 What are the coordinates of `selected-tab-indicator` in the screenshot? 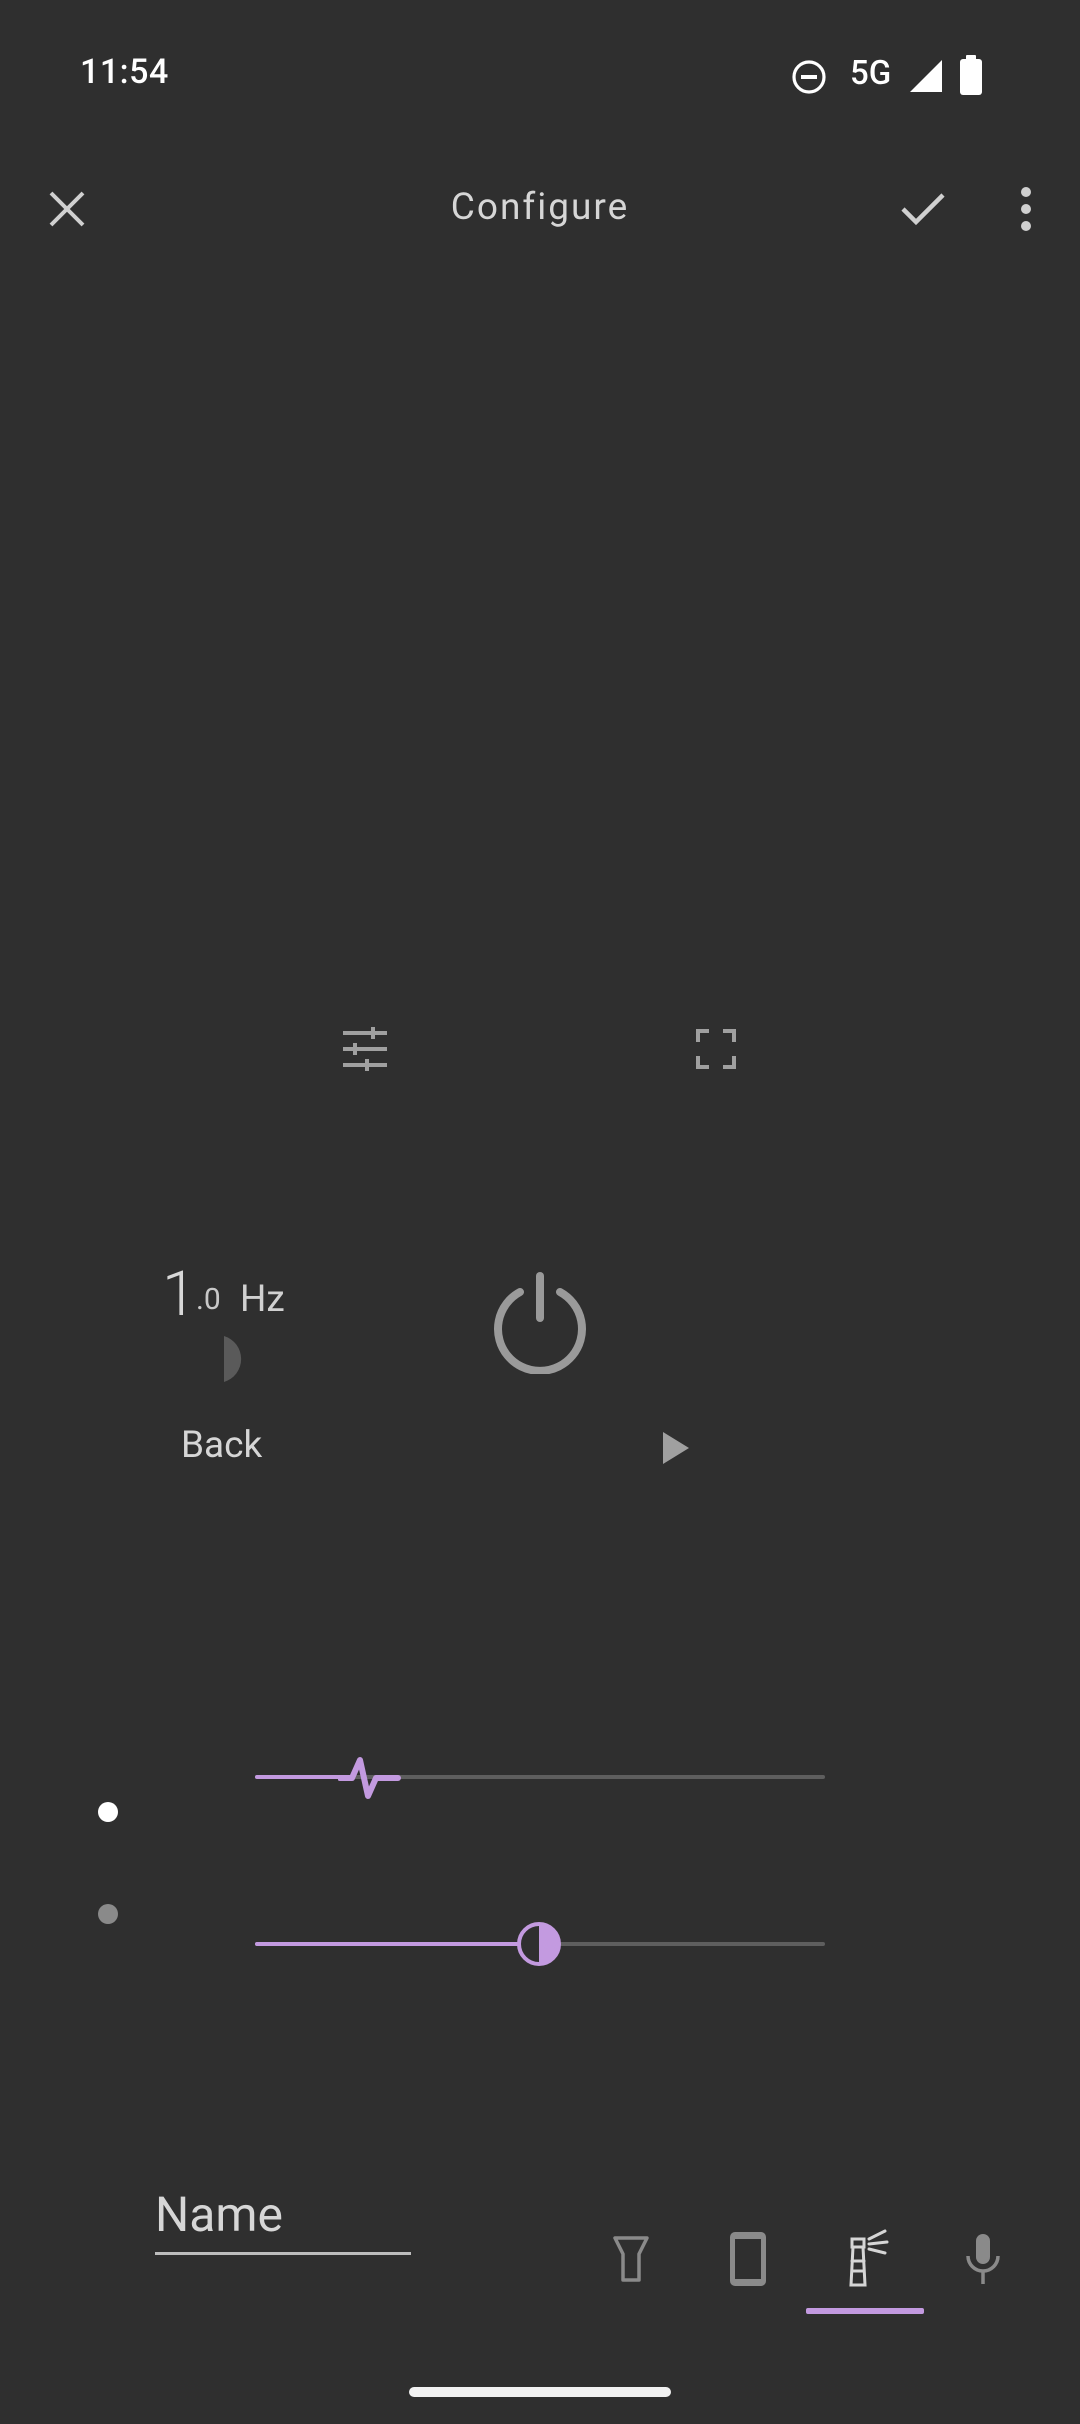 It's located at (865, 2311).